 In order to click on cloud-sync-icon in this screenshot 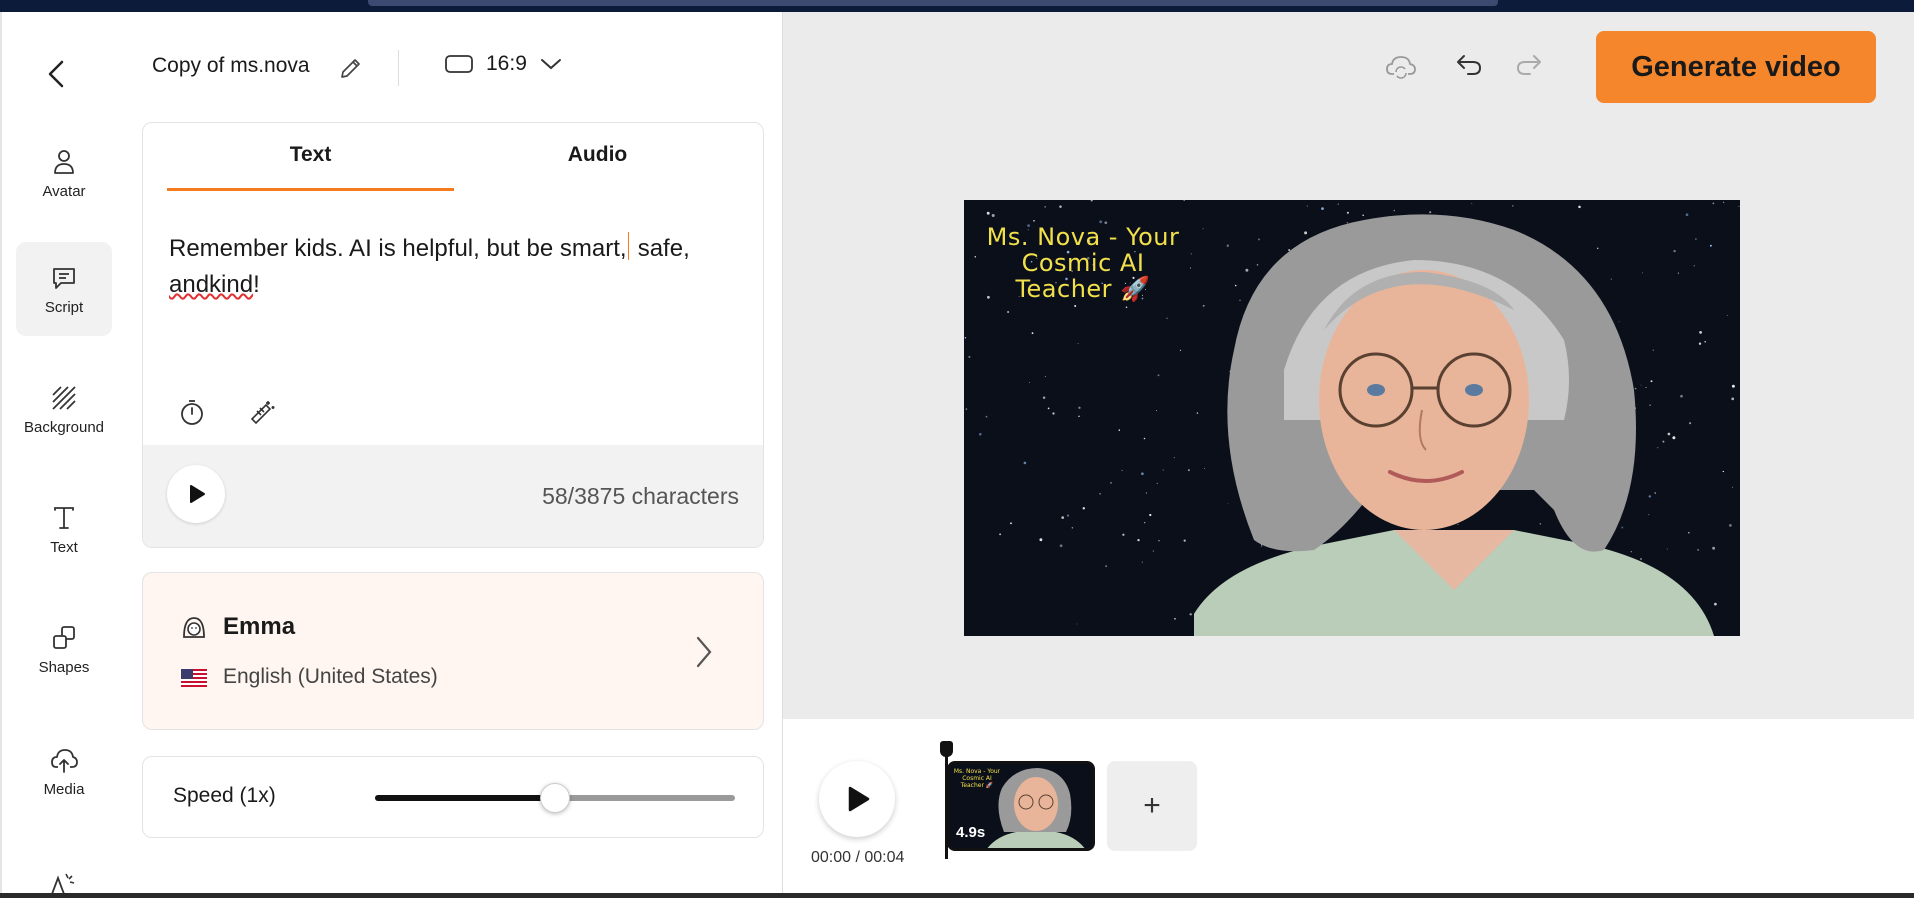, I will do `click(1401, 67)`.